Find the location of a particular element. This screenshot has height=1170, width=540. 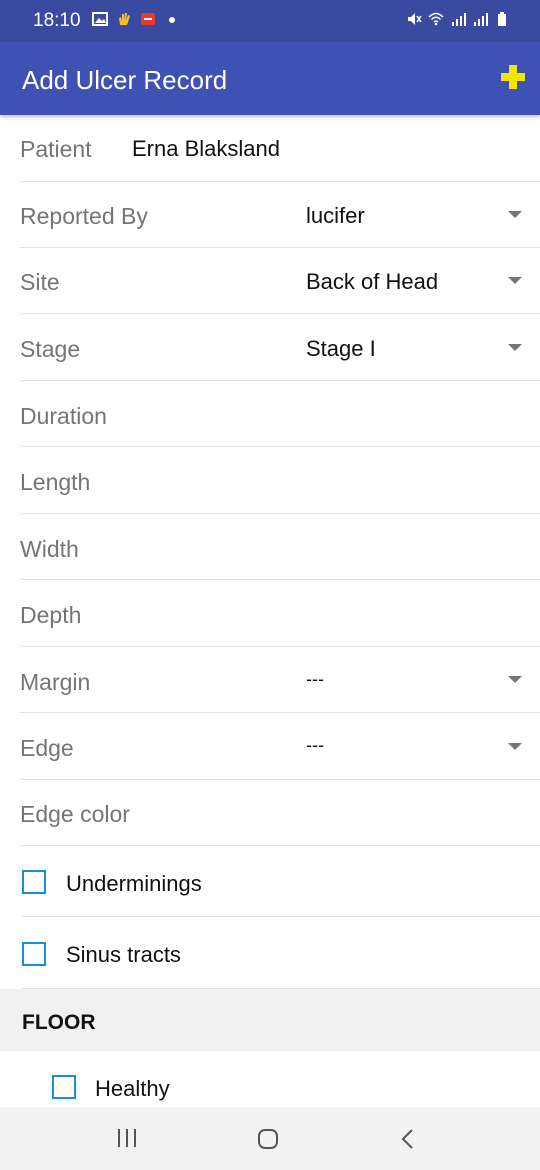

page-title: Add Ulcer Record is located at coordinates (125, 80).